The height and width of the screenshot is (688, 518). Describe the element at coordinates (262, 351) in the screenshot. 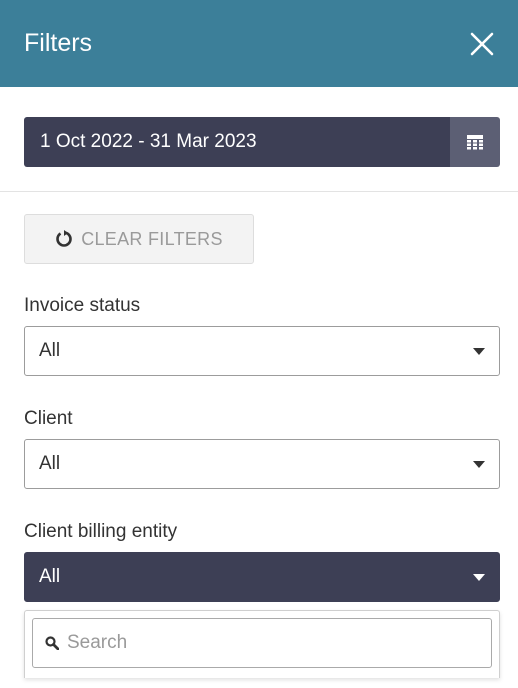

I see `invoice-status-select: All` at that location.